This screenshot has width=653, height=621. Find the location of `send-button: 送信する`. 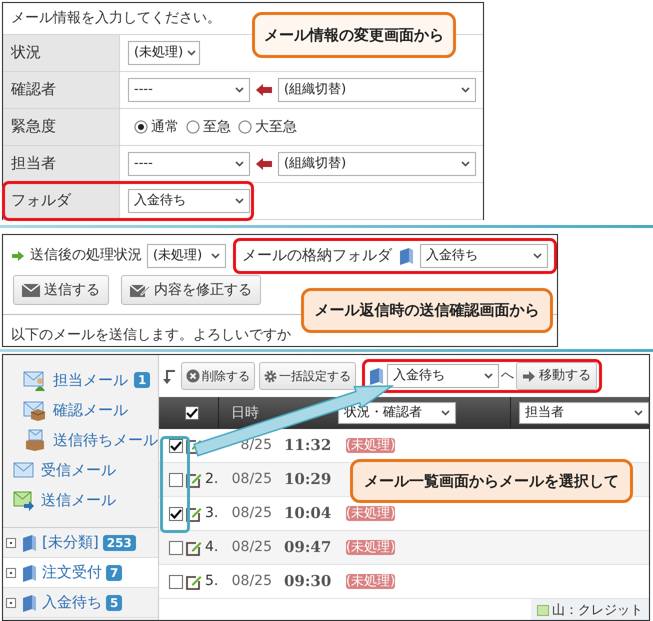

send-button: 送信する is located at coordinates (61, 290).